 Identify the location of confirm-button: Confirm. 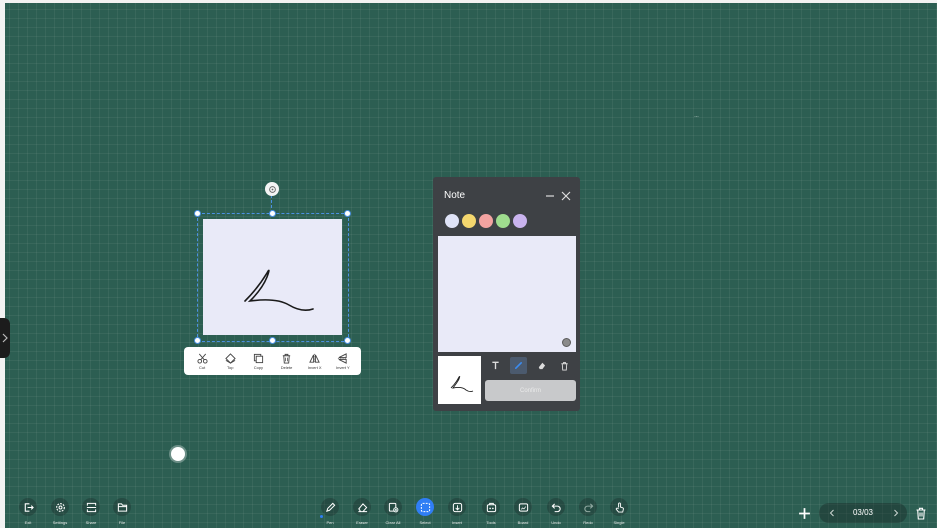
(530, 390).